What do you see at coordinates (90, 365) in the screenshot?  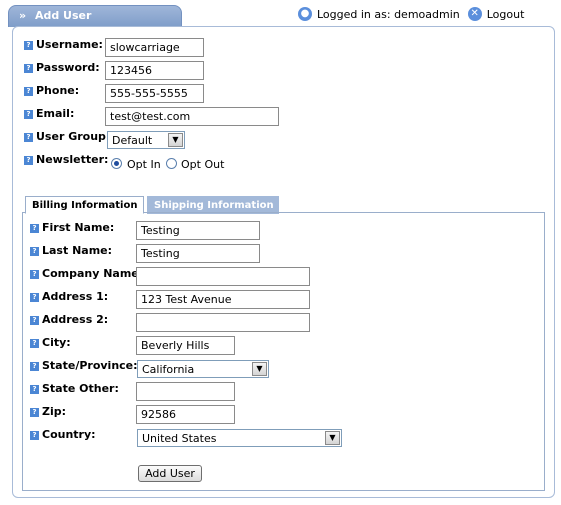 I see `state-label: State/Province:` at bounding box center [90, 365].